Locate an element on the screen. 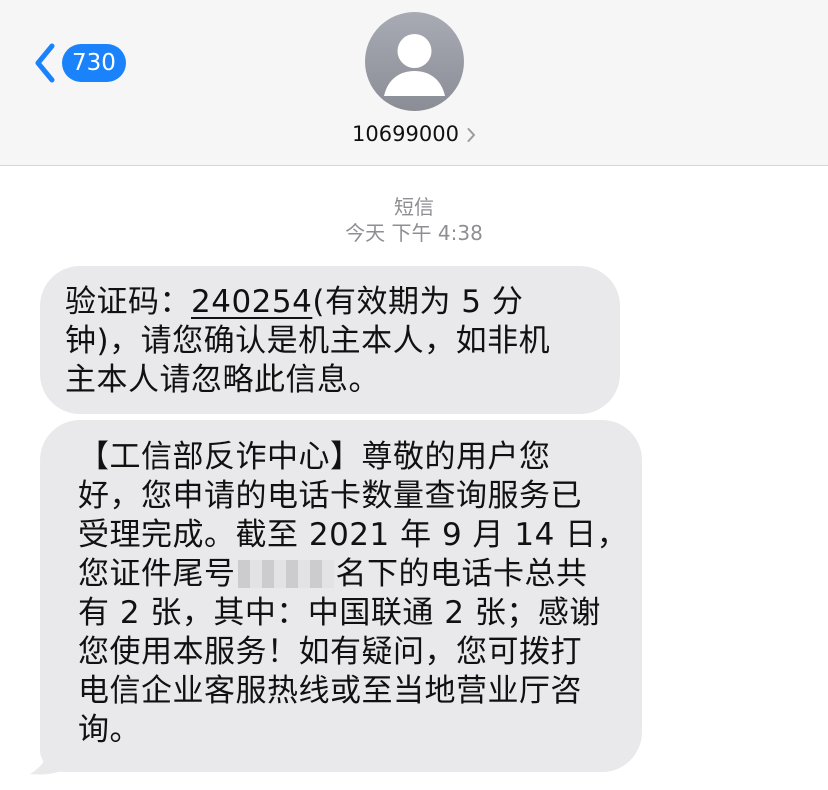  unread-count-badge: 730 is located at coordinates (94, 63).